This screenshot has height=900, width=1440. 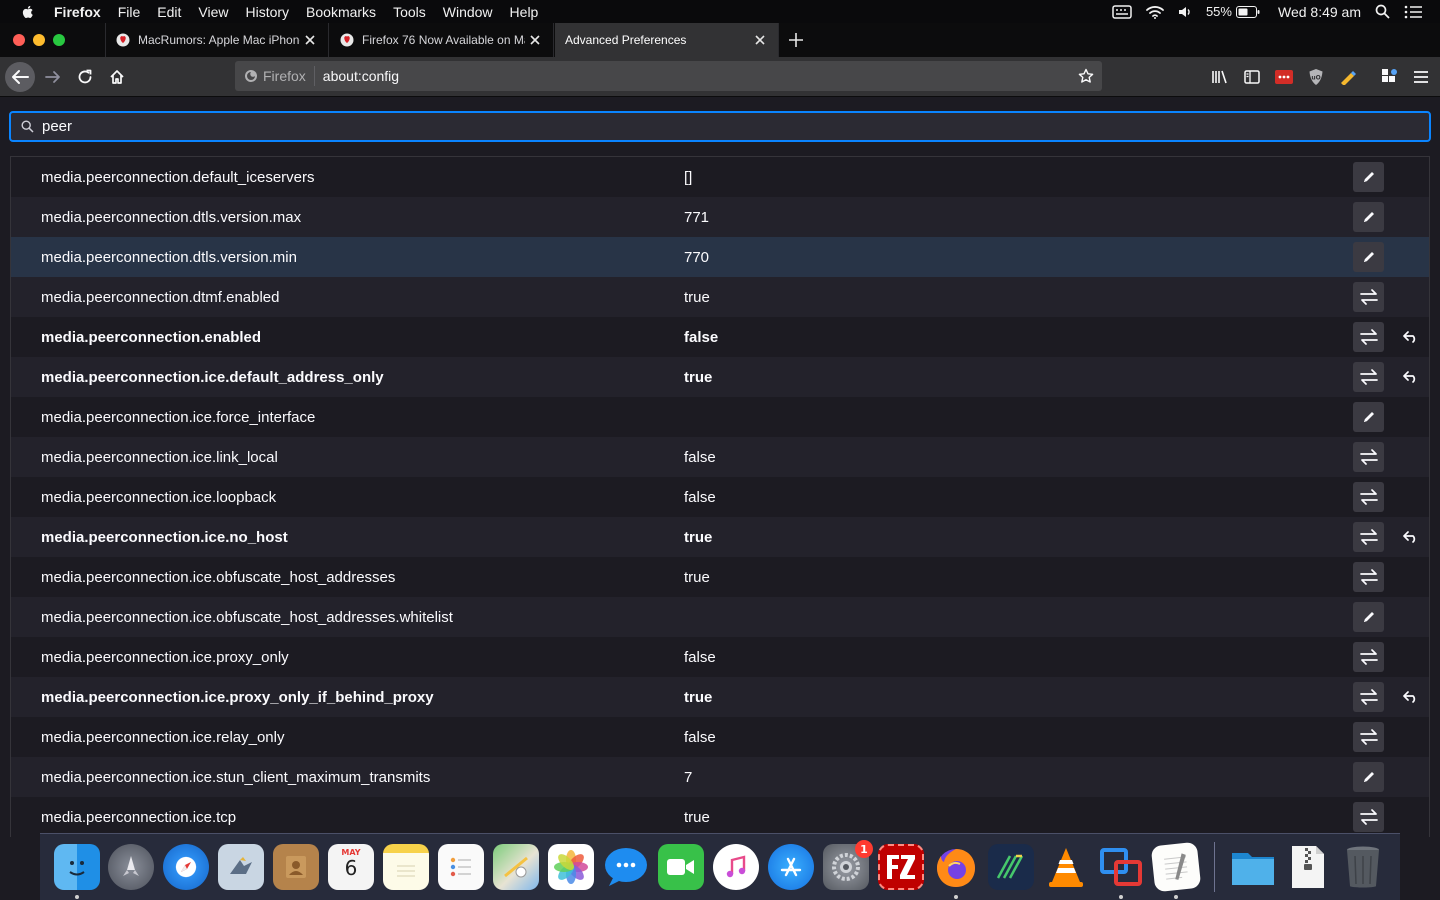 I want to click on lastpass-extension-icon, so click(x=1284, y=77).